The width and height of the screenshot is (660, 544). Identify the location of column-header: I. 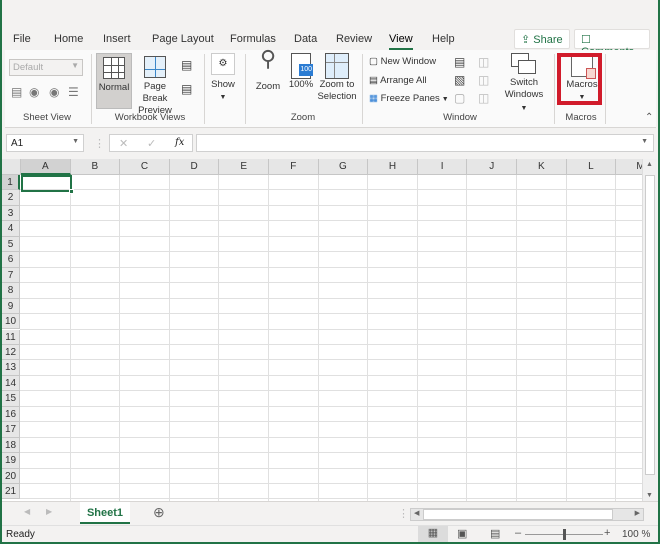
(442, 167).